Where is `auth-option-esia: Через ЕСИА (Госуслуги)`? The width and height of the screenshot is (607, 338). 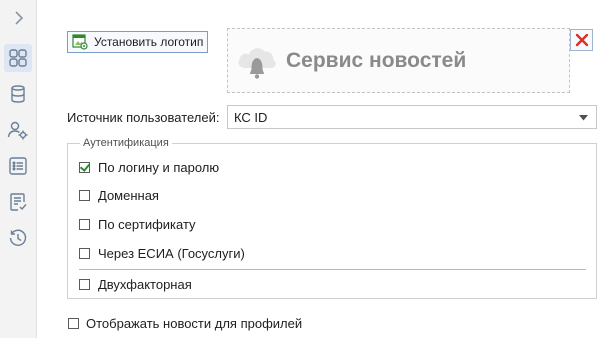 auth-option-esia: Через ЕСИА (Госуслуги) is located at coordinates (162, 253).